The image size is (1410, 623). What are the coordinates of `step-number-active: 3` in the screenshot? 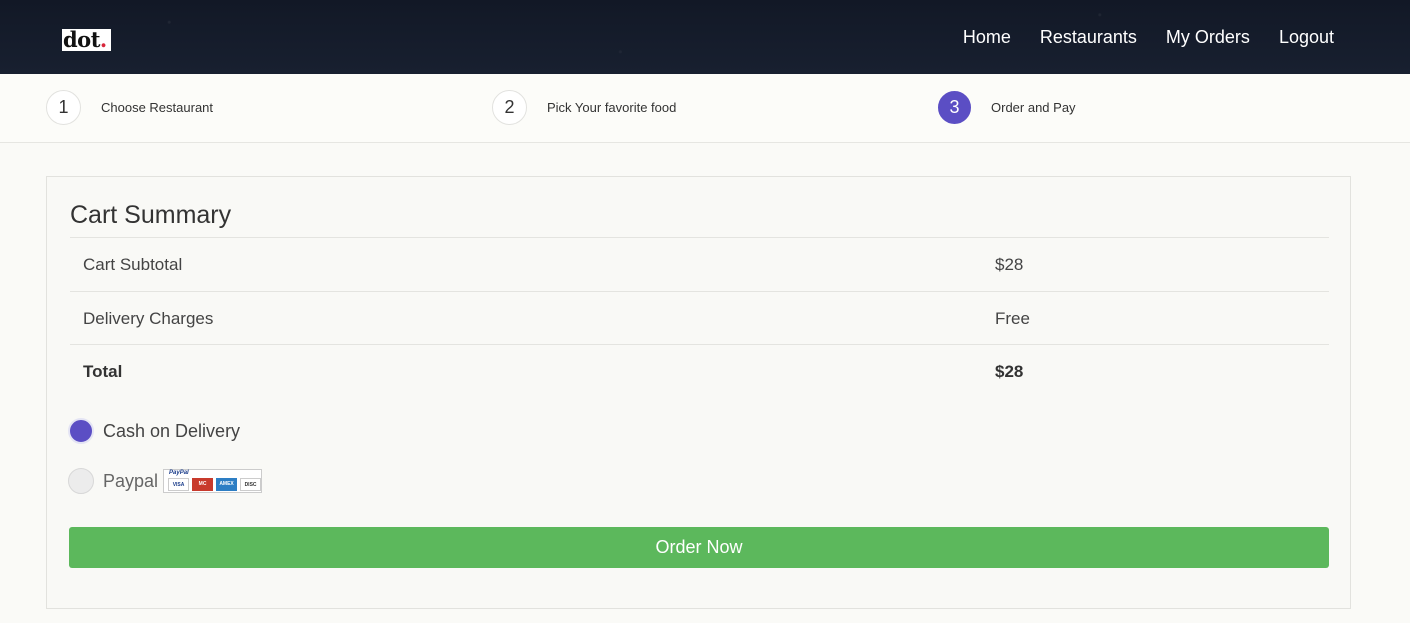 It's located at (954, 107).